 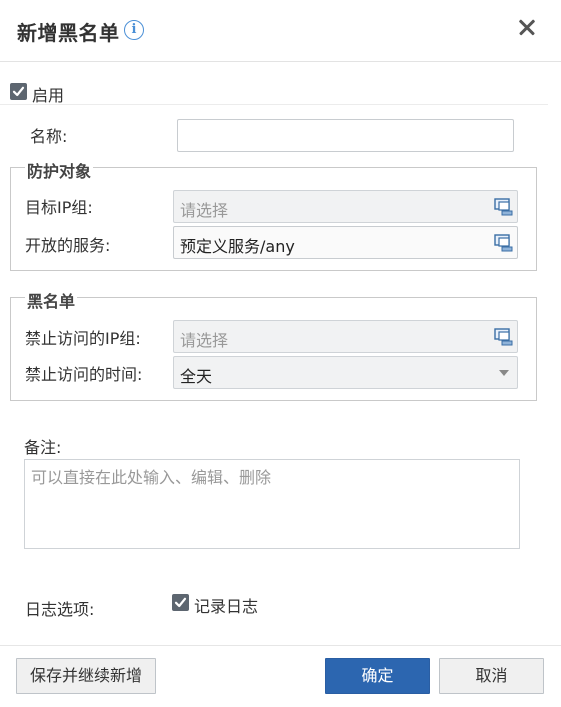 I want to click on blocked-ip-group-select: 请选择, so click(x=345, y=336).